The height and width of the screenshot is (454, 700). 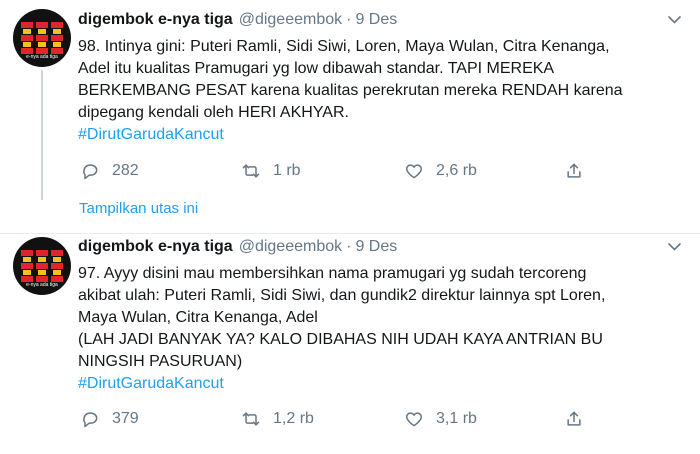 I want to click on tweet-text-line: Maya Wulan, Citra Kenanga, Adel, so click(x=198, y=317).